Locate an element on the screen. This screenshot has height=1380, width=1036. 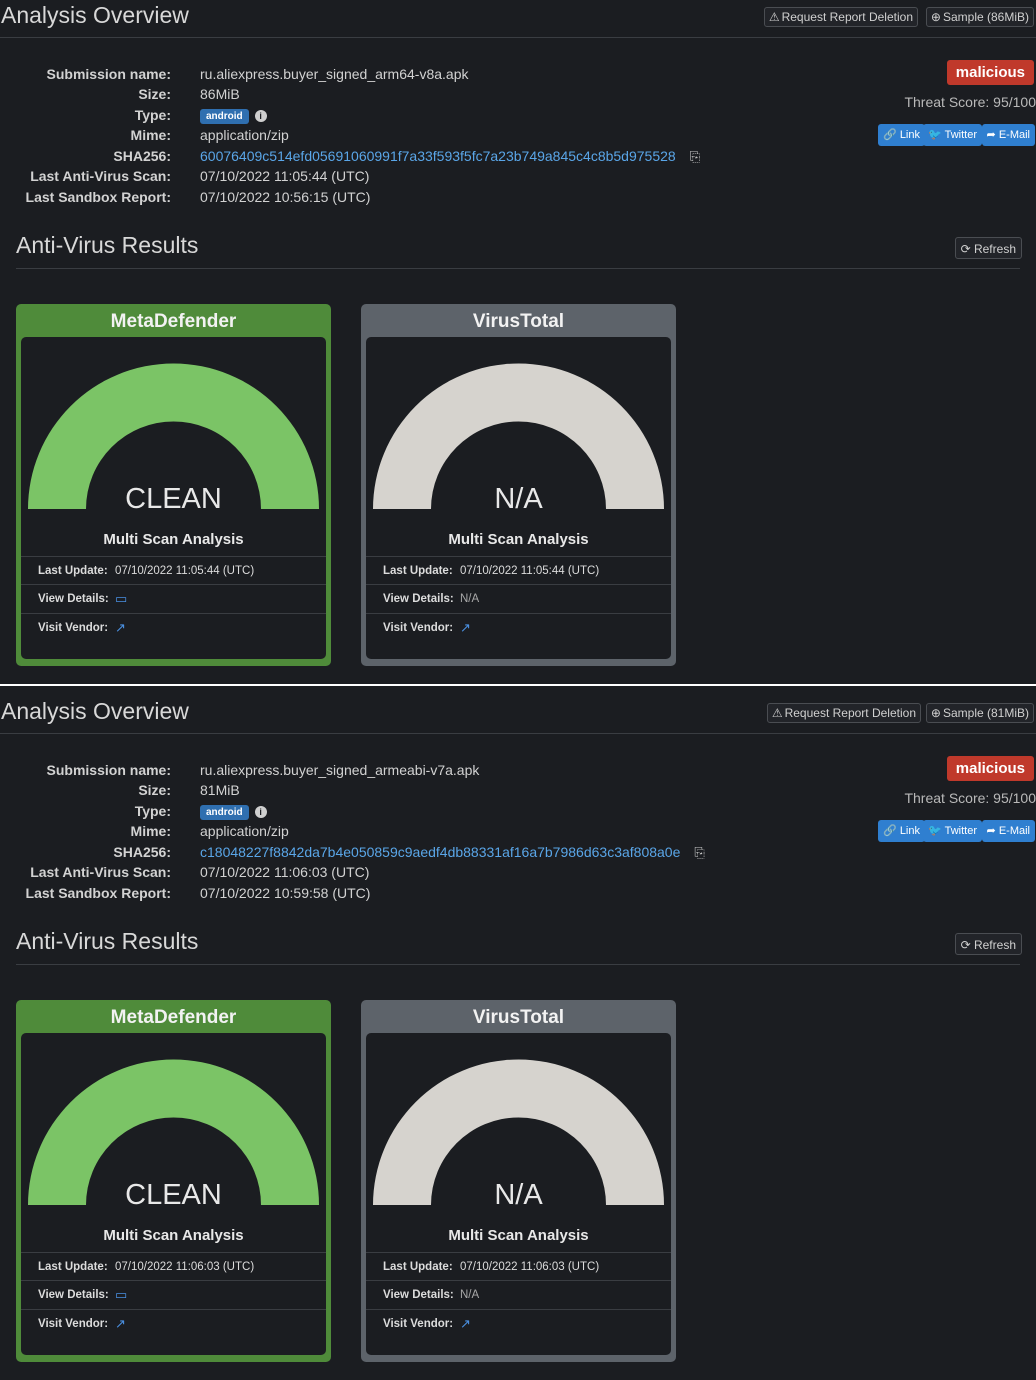
report-divider is located at coordinates (518, 685).